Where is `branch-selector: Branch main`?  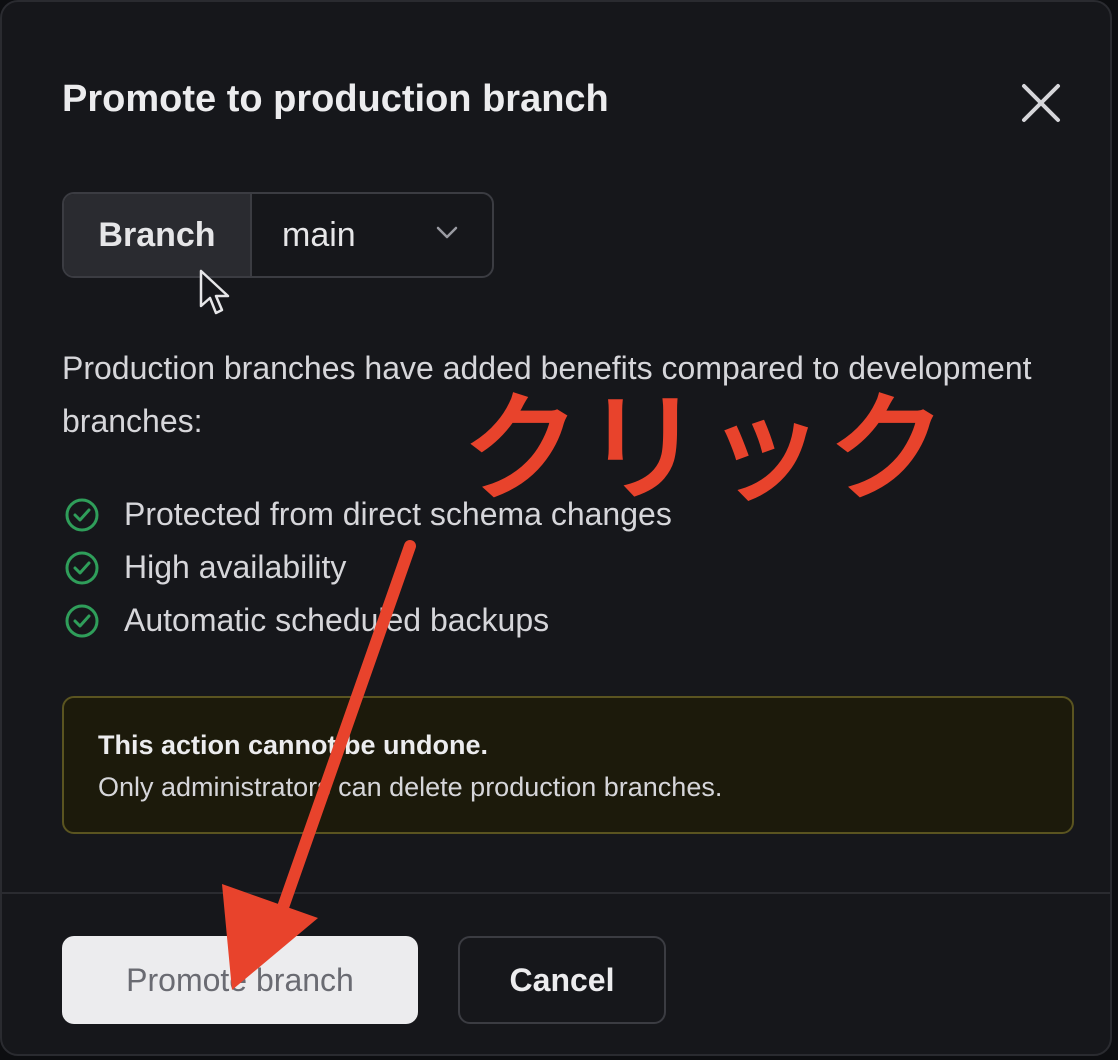 branch-selector: Branch main is located at coordinates (278, 235).